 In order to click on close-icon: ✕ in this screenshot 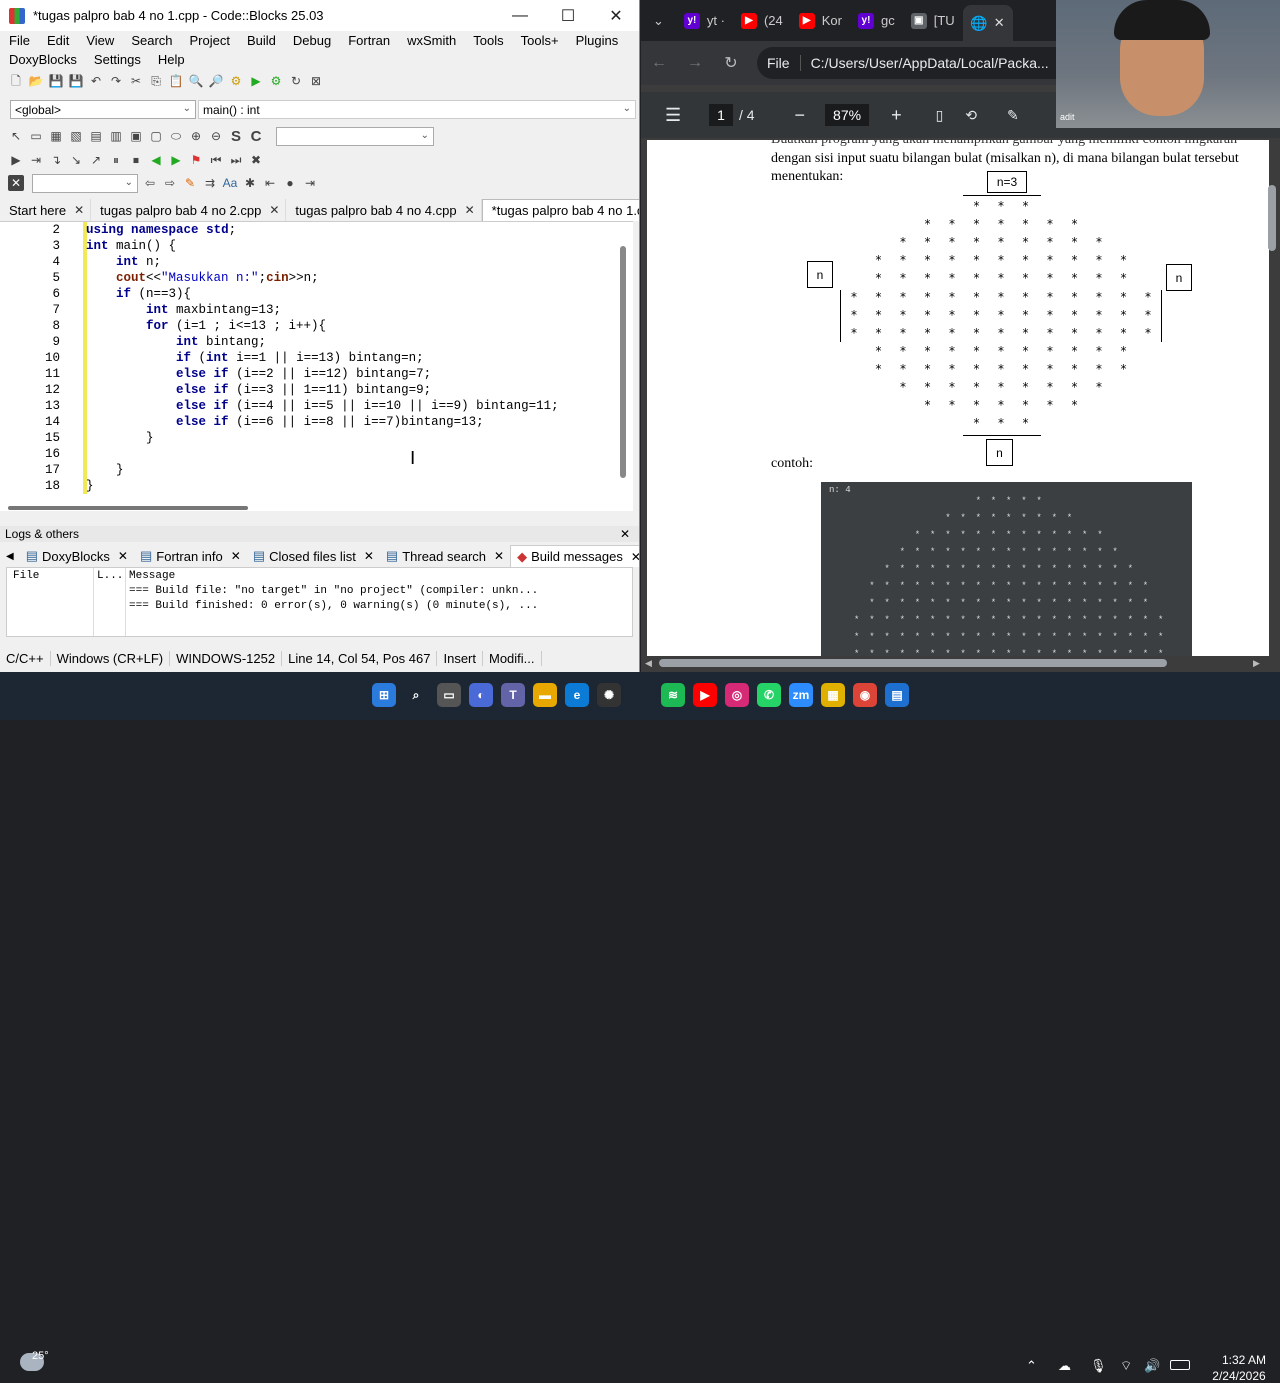, I will do `click(16, 183)`.